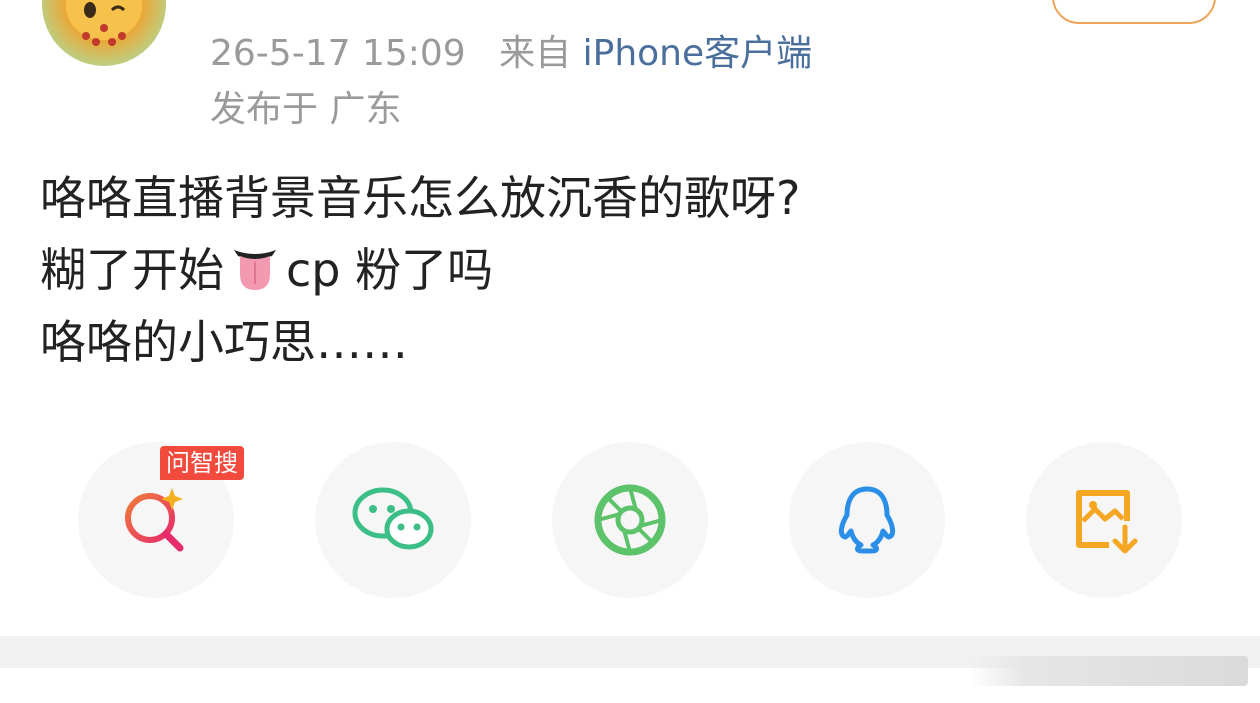 Image resolution: width=1260 pixels, height=703 pixels. Describe the element at coordinates (420, 198) in the screenshot. I see `post-line-1: 咯咯直播背景音乐怎么放沉香的歌呀?` at that location.